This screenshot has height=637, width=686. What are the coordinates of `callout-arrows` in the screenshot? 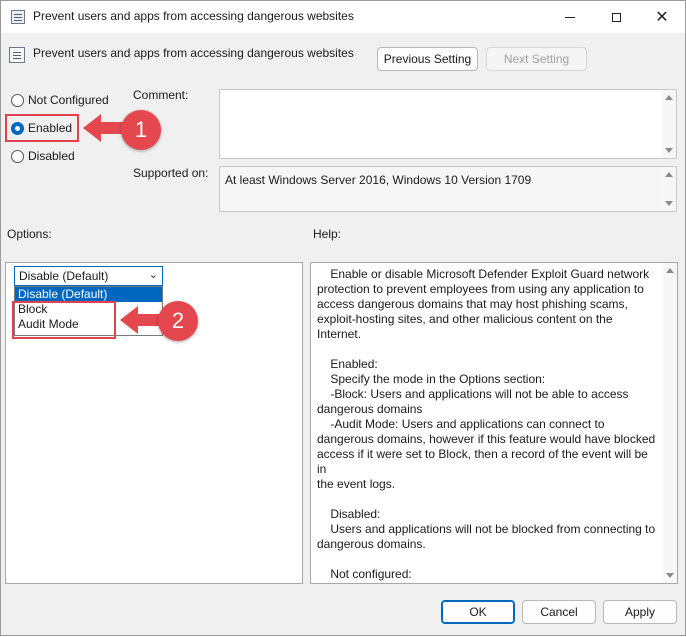 It's located at (122, 224).